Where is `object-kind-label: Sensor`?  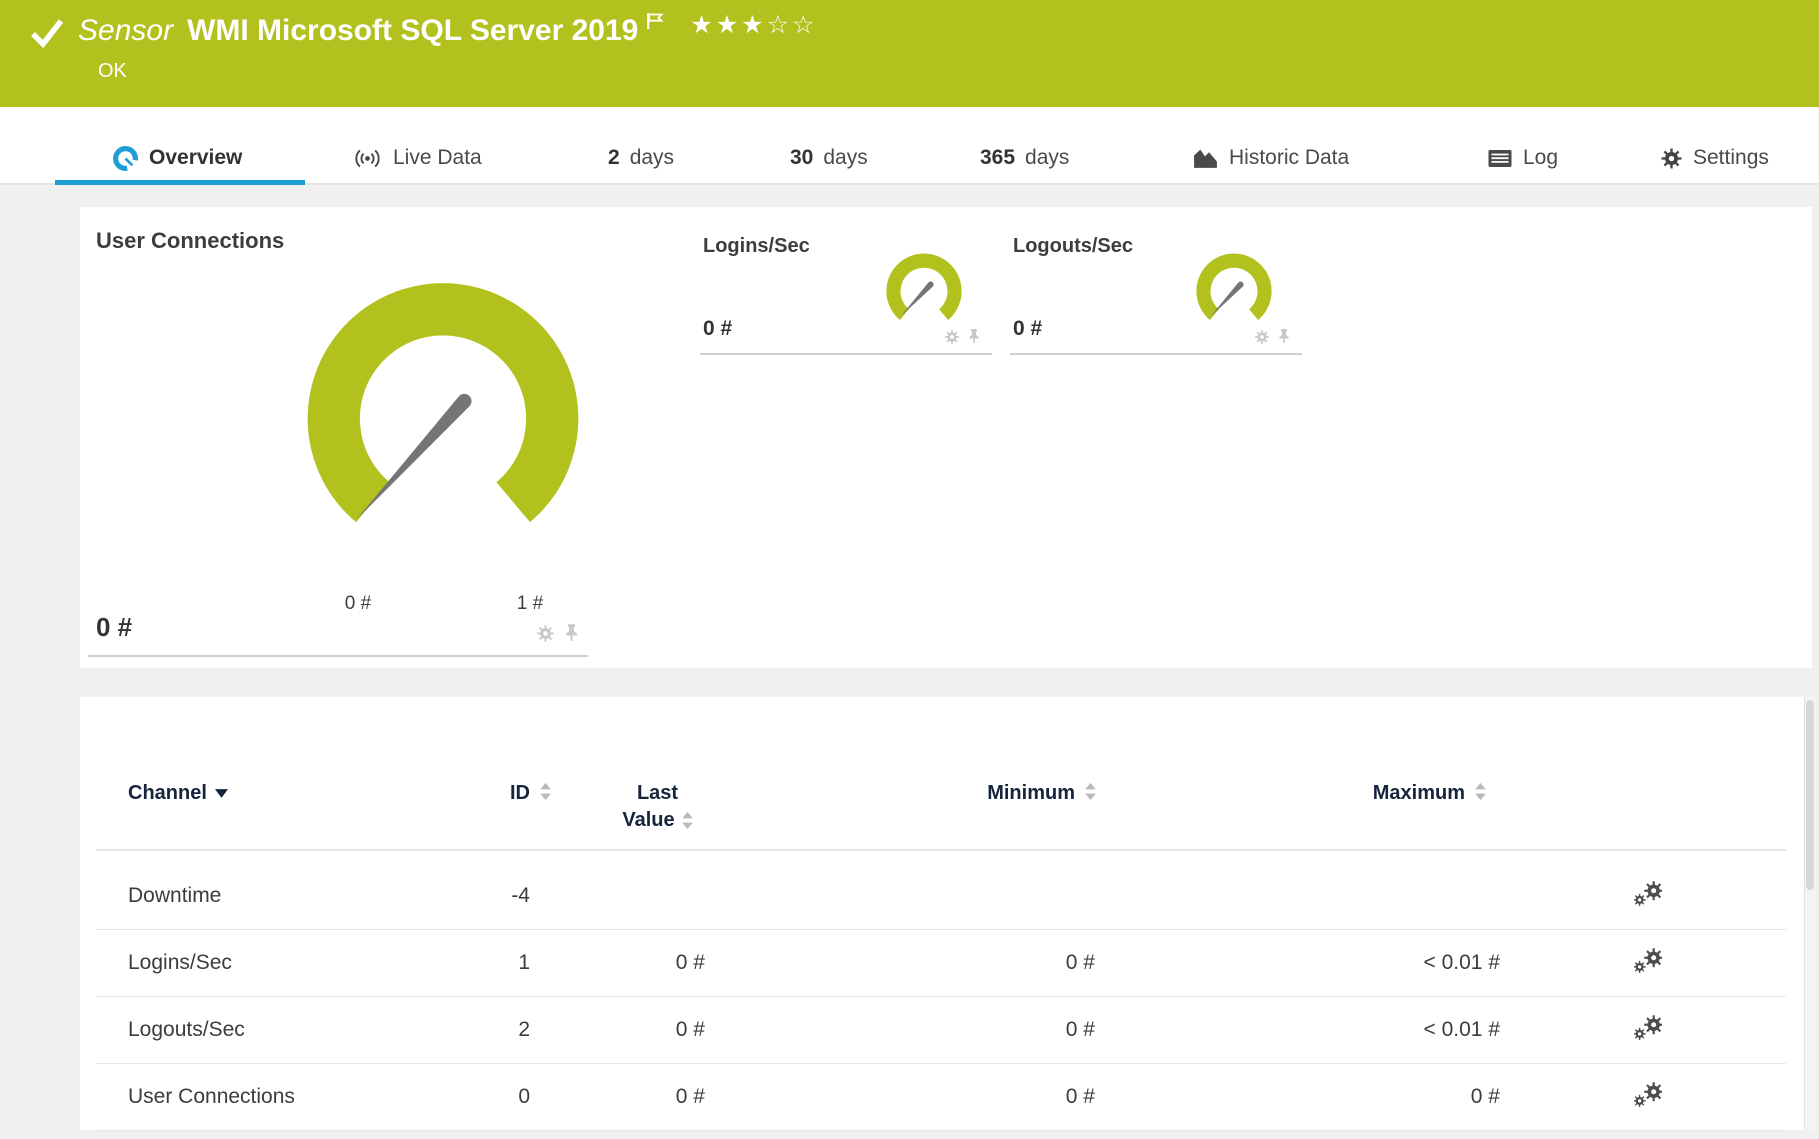
object-kind-label: Sensor is located at coordinates (126, 30).